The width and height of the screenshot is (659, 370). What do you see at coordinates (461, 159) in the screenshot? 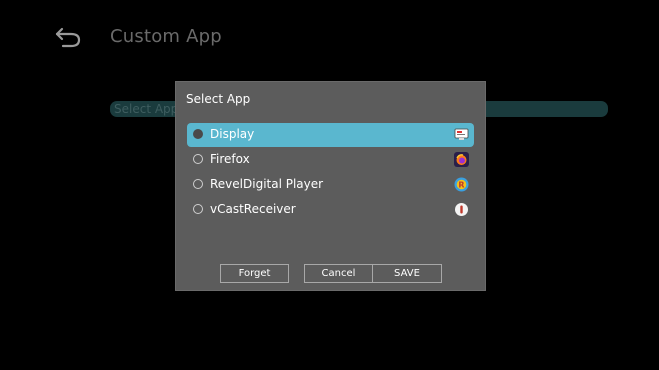
I see `firefox-icon` at bounding box center [461, 159].